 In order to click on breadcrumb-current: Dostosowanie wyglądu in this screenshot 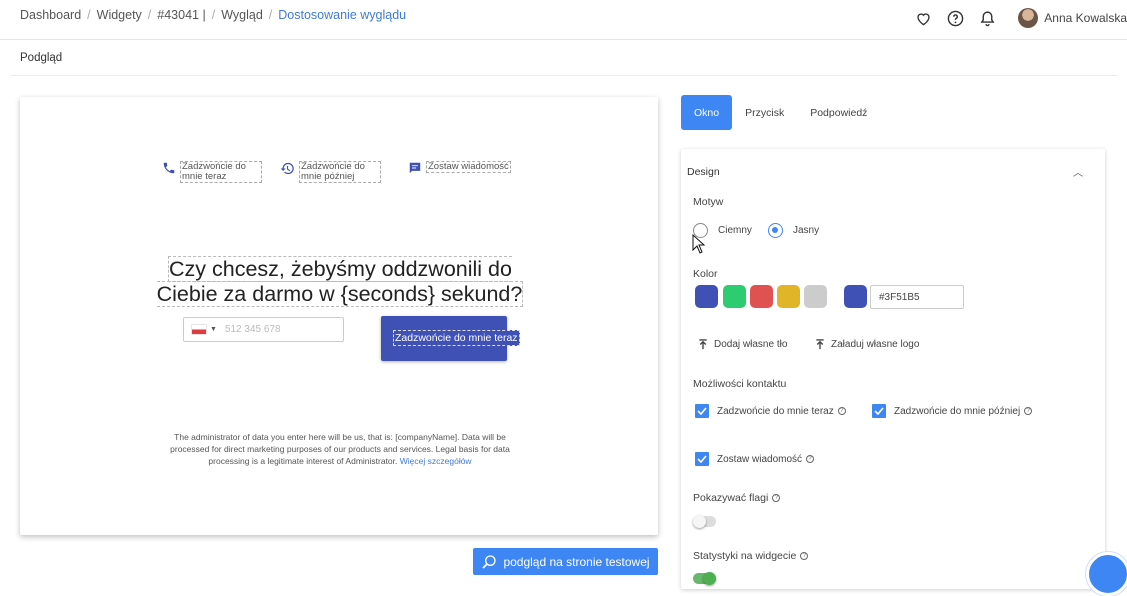, I will do `click(342, 15)`.